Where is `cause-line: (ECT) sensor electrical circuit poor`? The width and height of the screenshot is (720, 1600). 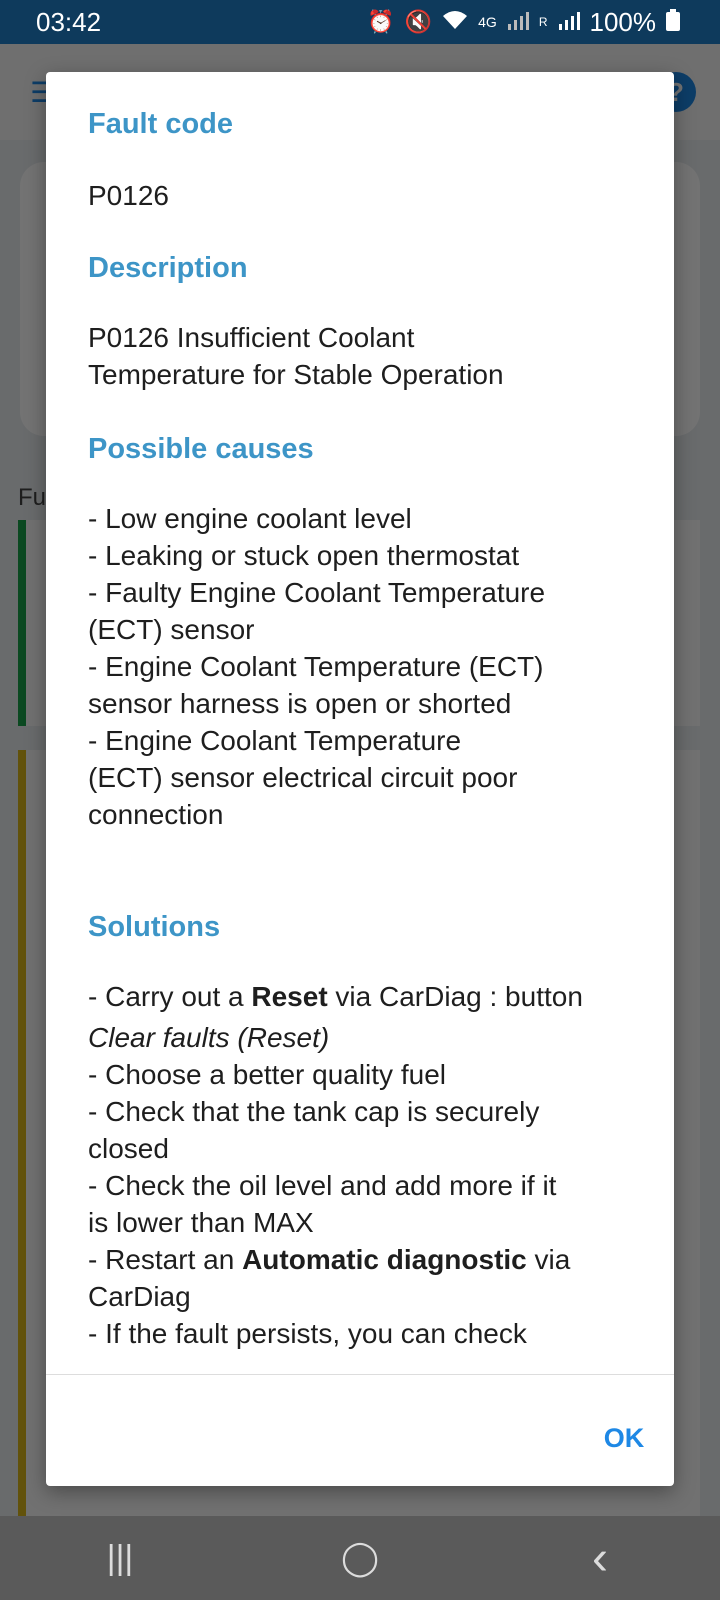
cause-line: (ECT) sensor electrical circuit poor is located at coordinates (303, 777).